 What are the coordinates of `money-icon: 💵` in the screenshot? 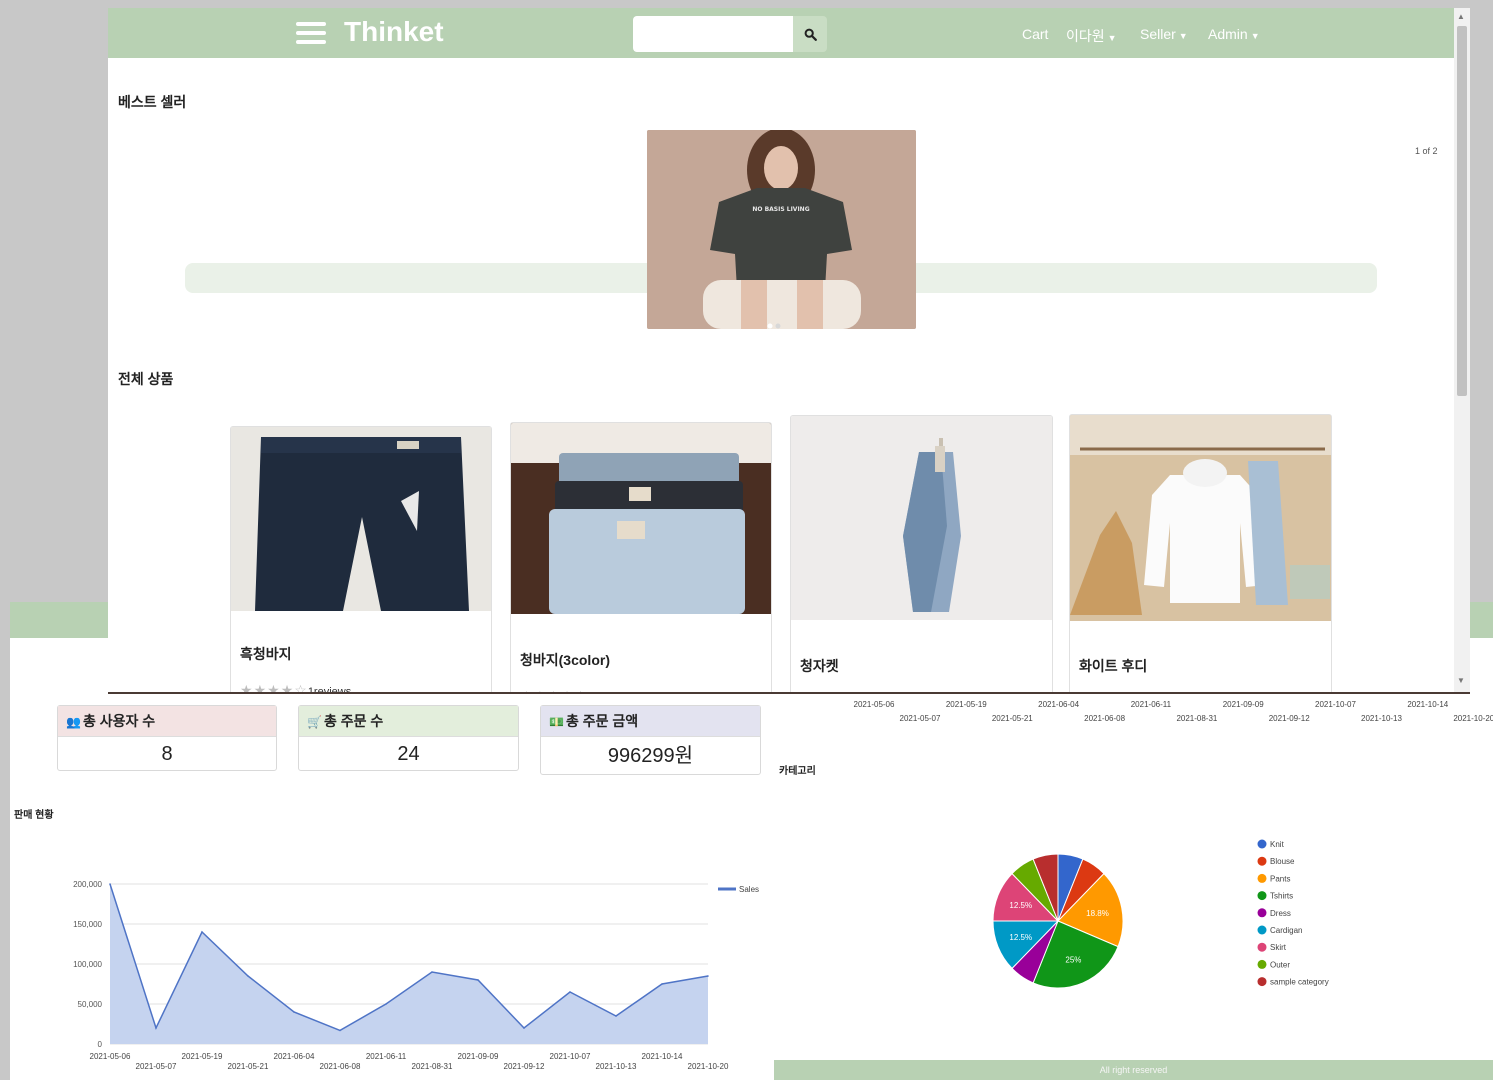 It's located at (556, 722).